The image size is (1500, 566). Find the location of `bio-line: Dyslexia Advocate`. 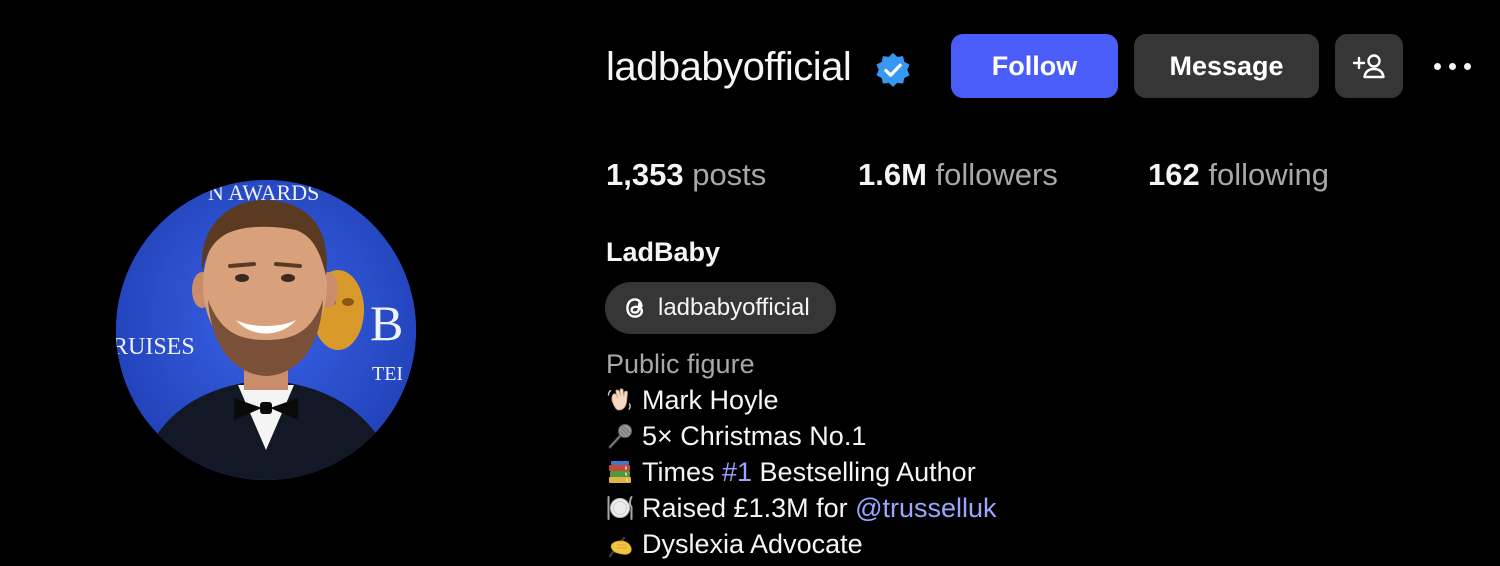

bio-line: Dyslexia Advocate is located at coordinates (734, 544).